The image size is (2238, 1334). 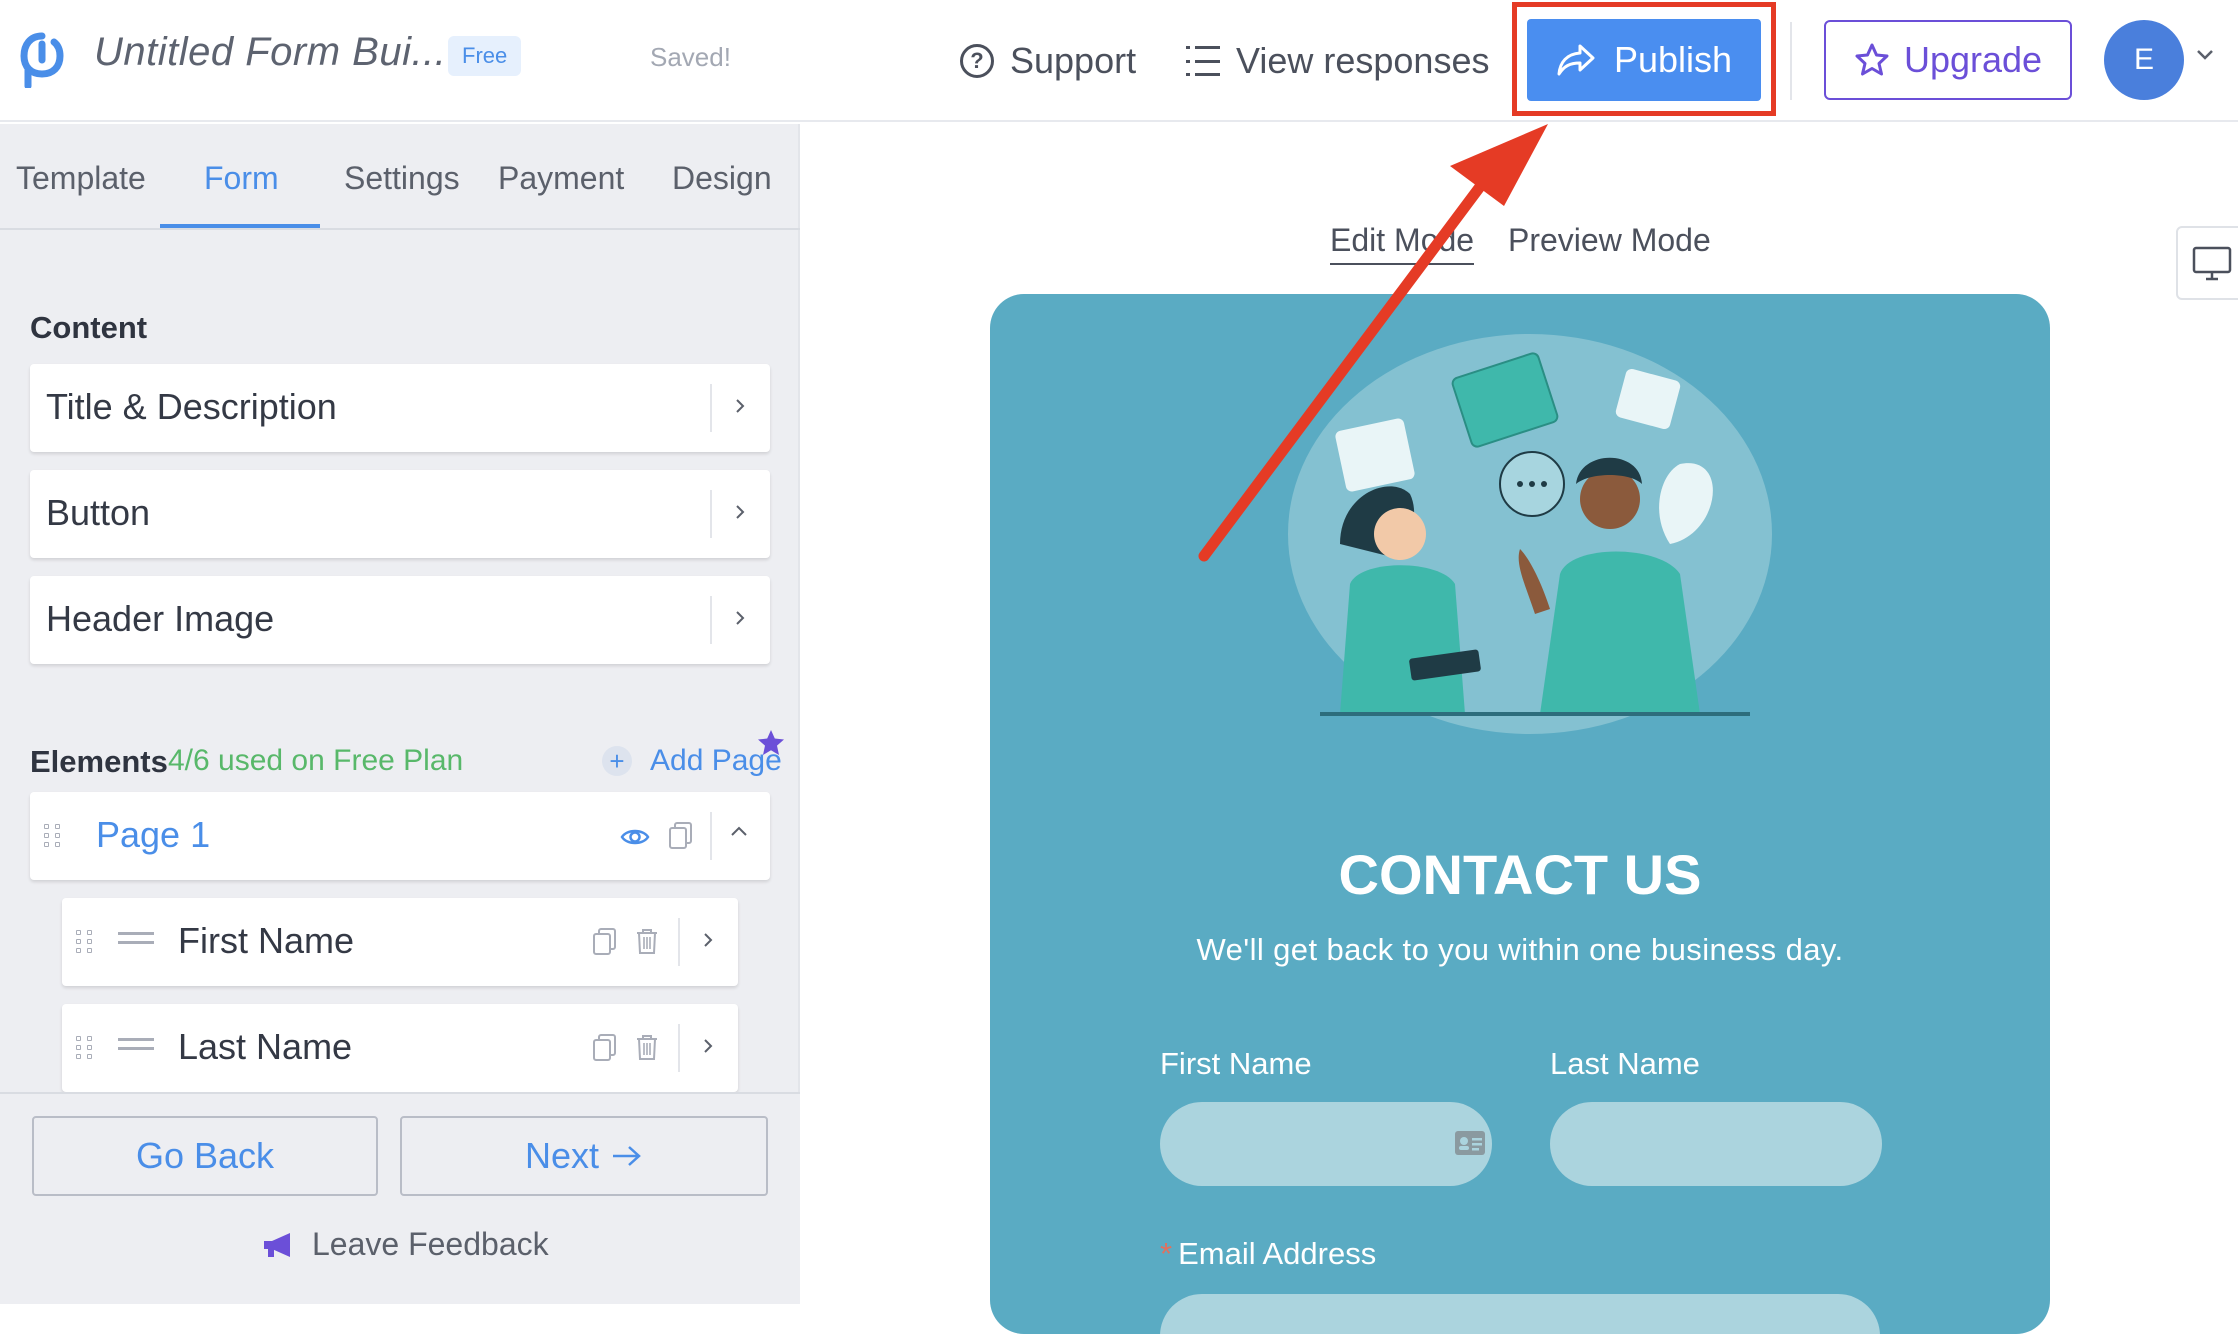 I want to click on go-back-button: Go Back, so click(x=205, y=1156).